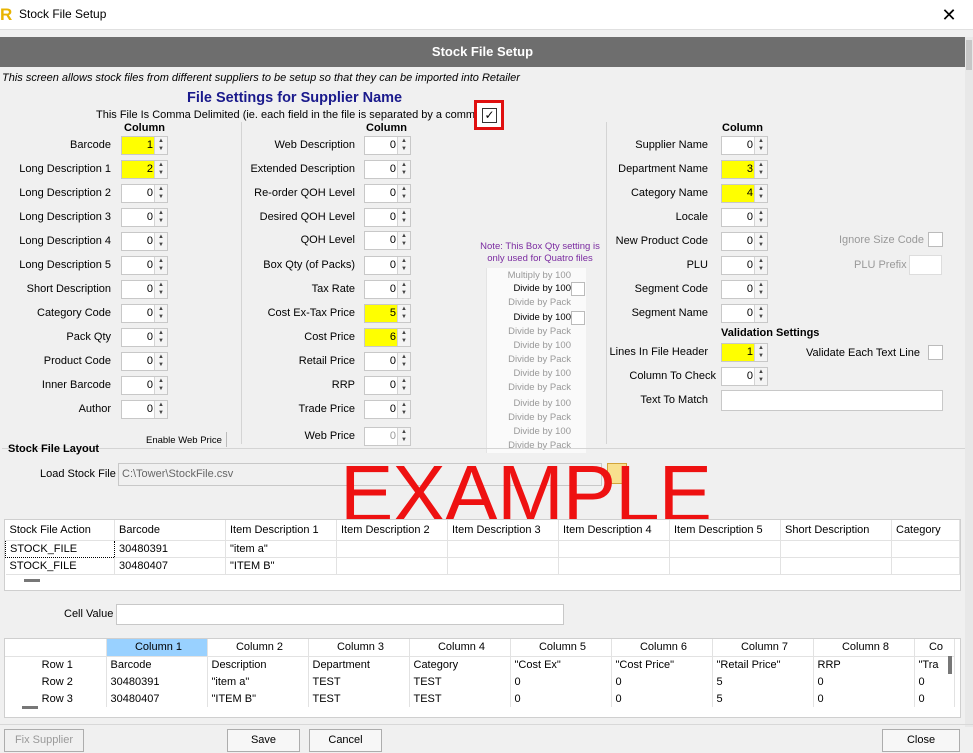 The image size is (973, 753). Describe the element at coordinates (934, 648) in the screenshot. I see `column-header: Co` at that location.